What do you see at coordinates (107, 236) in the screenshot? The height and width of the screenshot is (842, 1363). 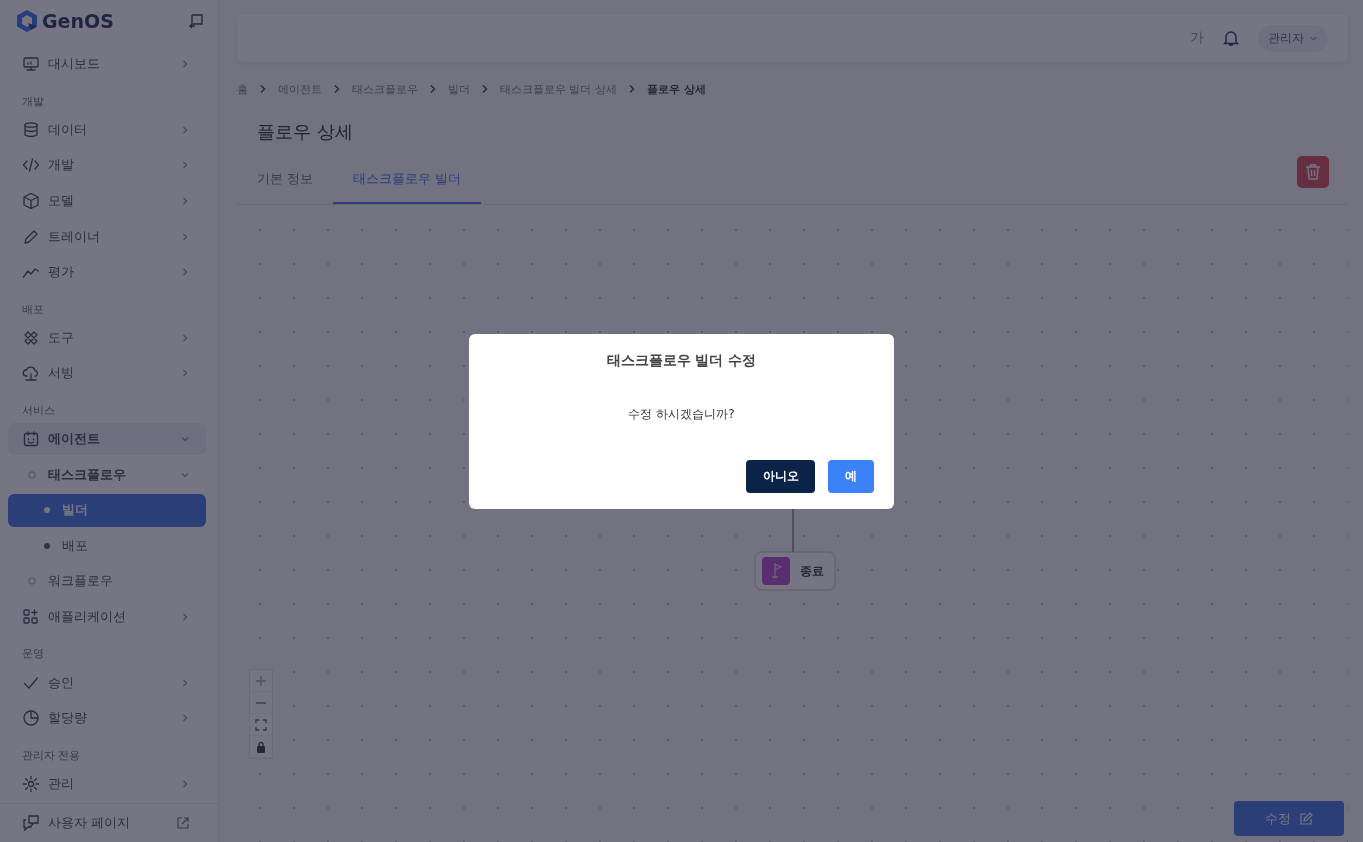 I see `sidebar-item: 트레이너` at bounding box center [107, 236].